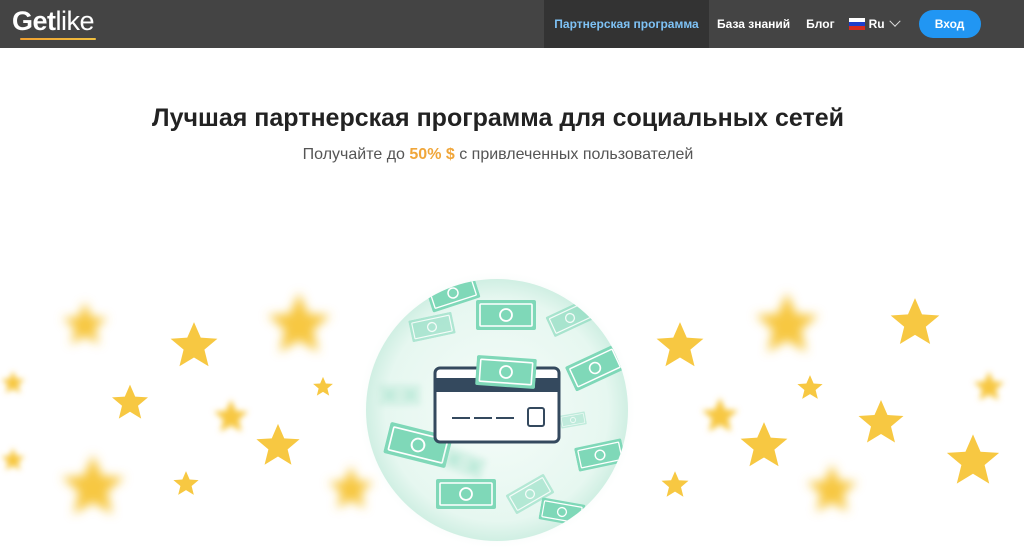  I want to click on logo-text-bold: Get, so click(34, 21).